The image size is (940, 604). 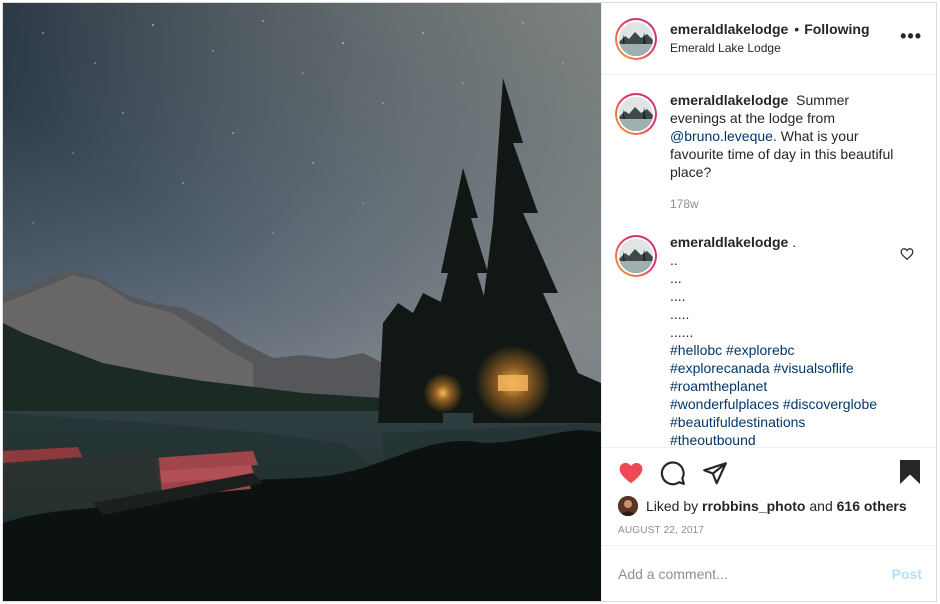 What do you see at coordinates (729, 242) in the screenshot?
I see `comment-username: emeraldlakelodge` at bounding box center [729, 242].